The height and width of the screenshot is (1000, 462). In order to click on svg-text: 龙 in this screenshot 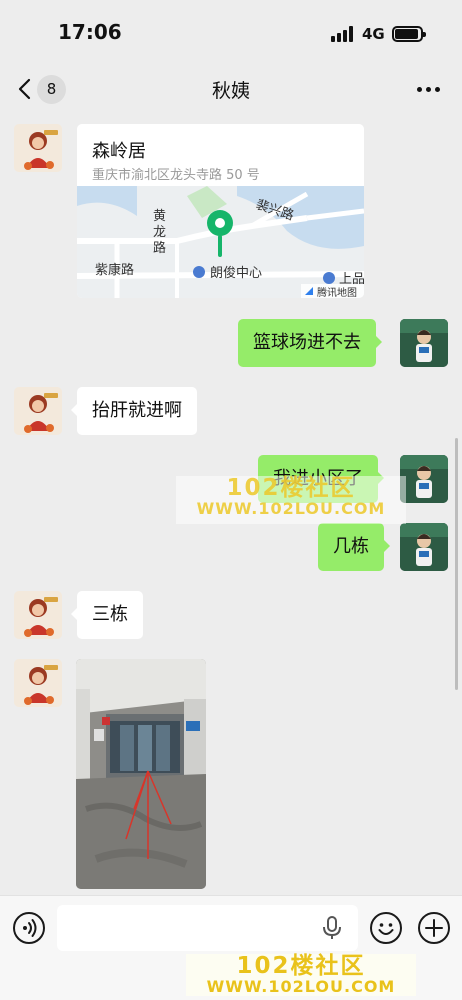, I will do `click(159, 232)`.